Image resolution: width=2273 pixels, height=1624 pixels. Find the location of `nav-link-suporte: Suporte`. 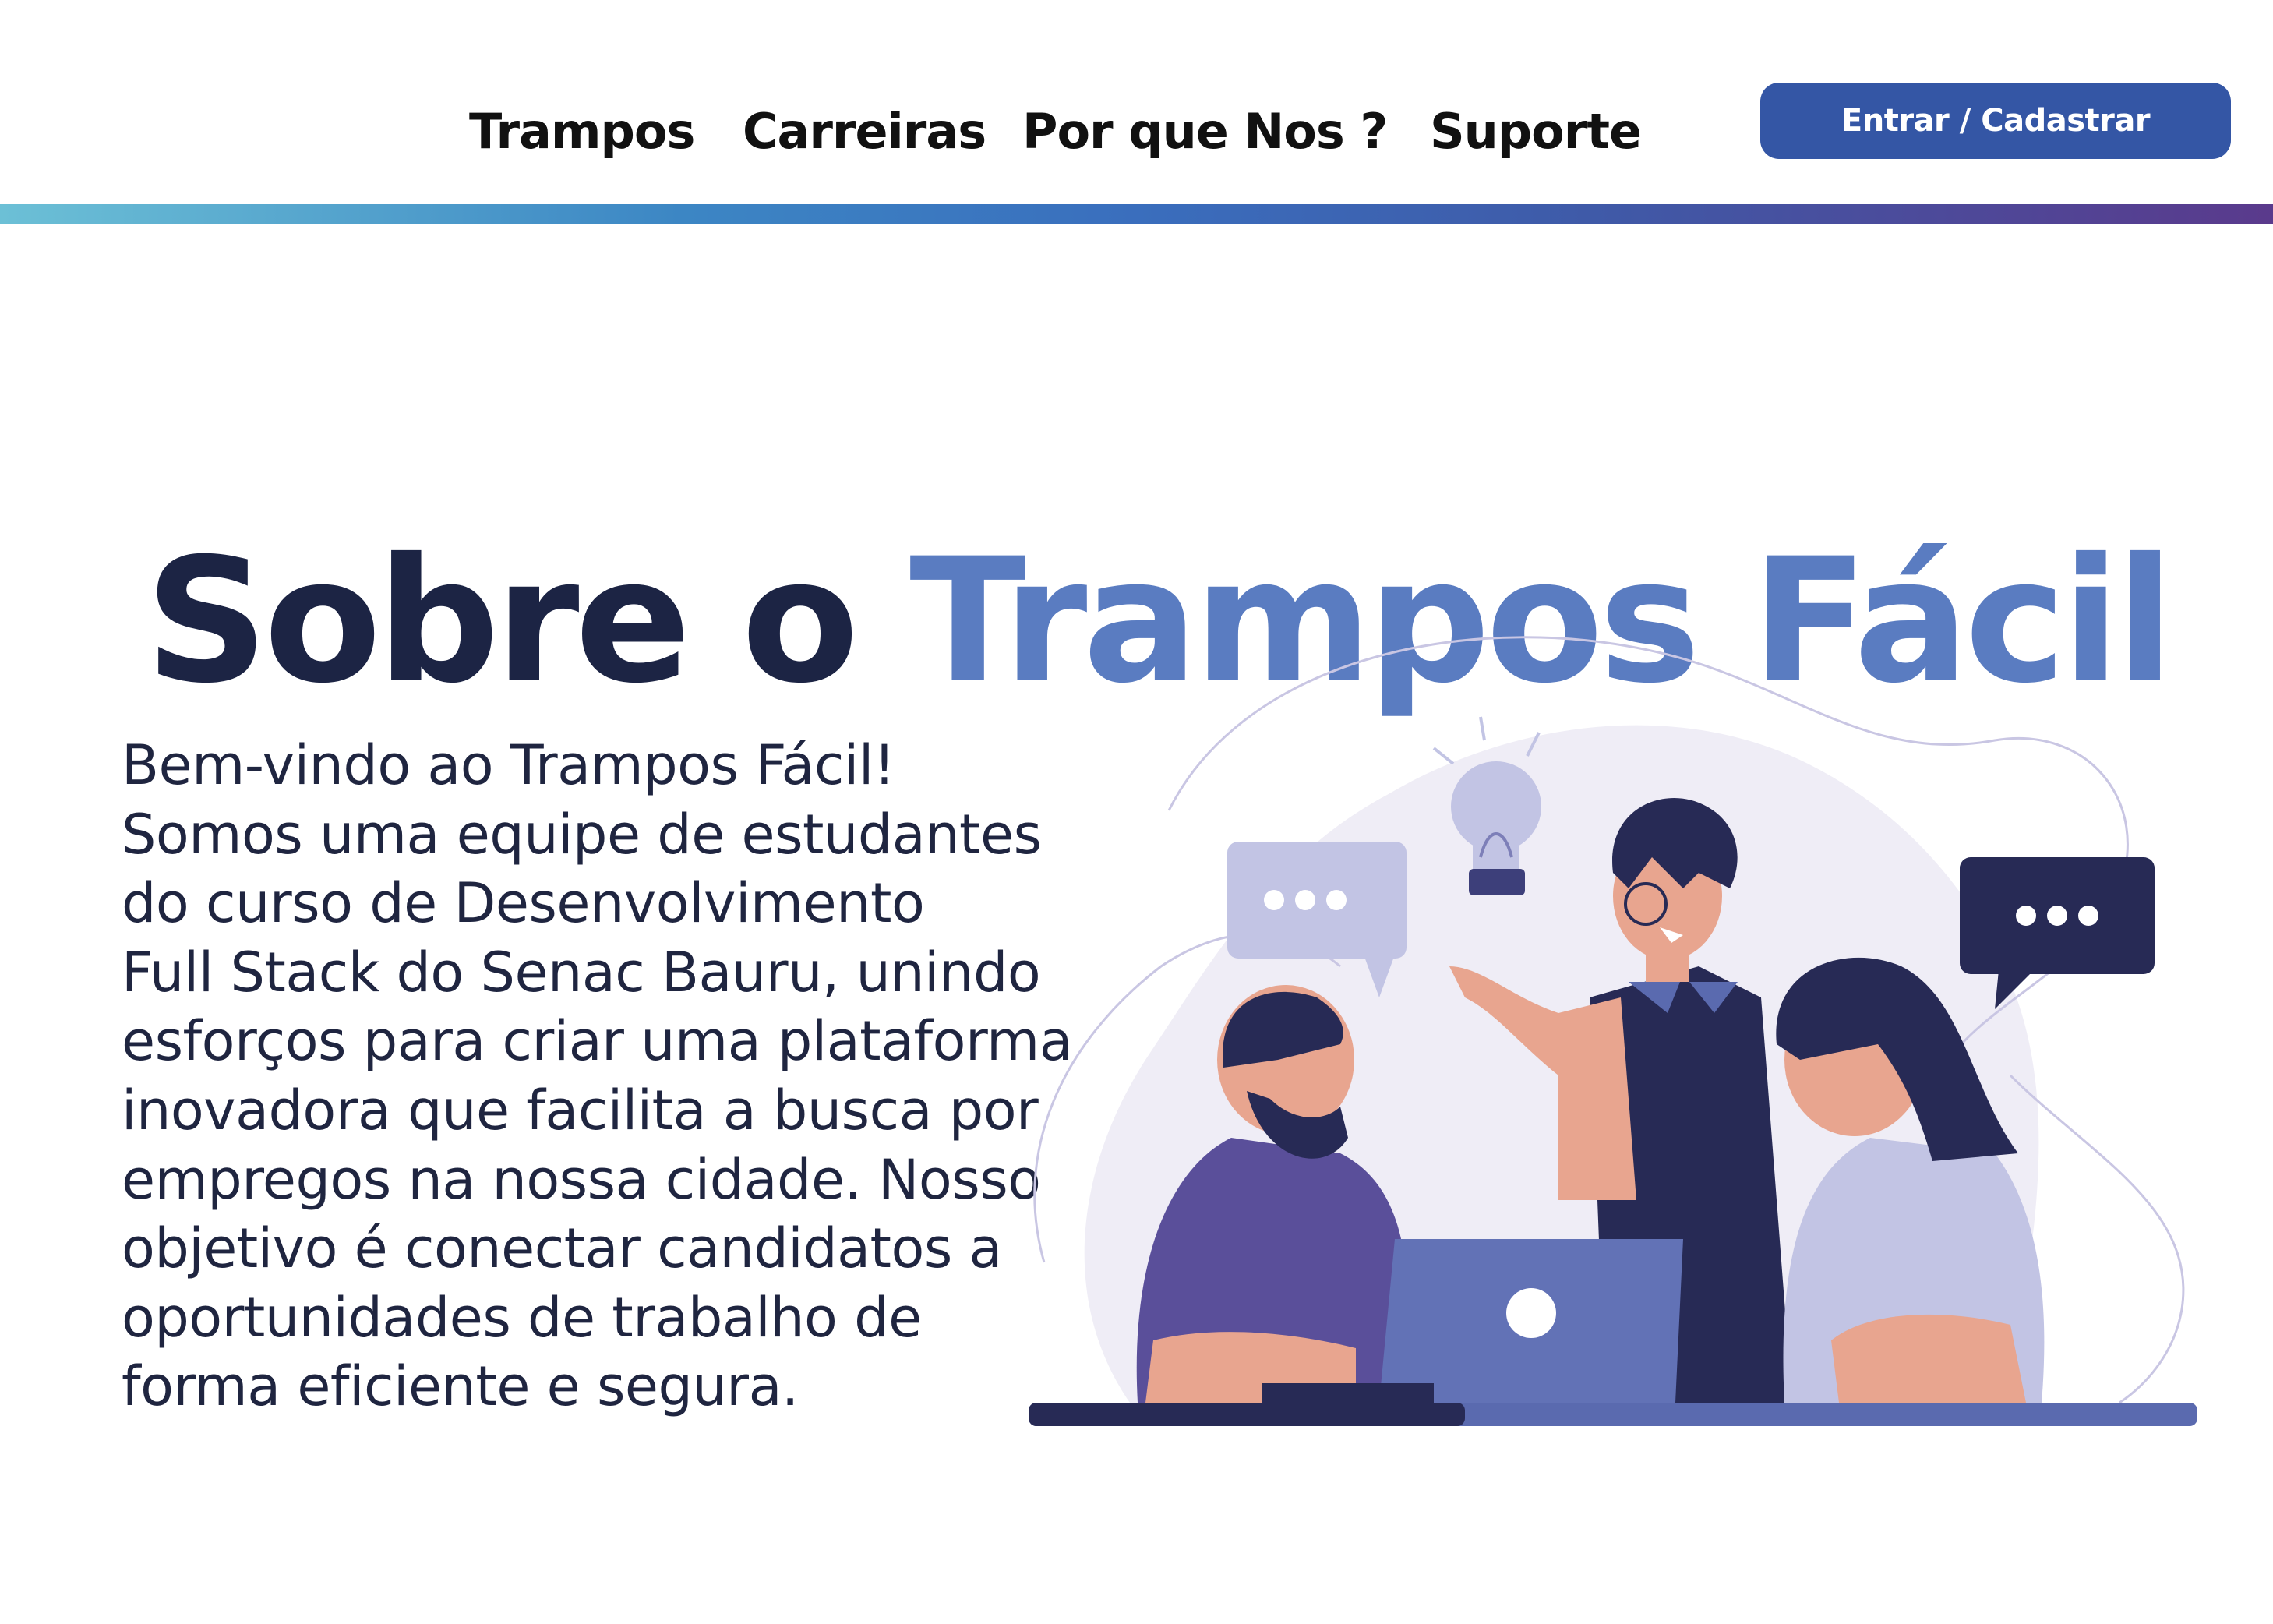

nav-link-suporte: Suporte is located at coordinates (1536, 131).